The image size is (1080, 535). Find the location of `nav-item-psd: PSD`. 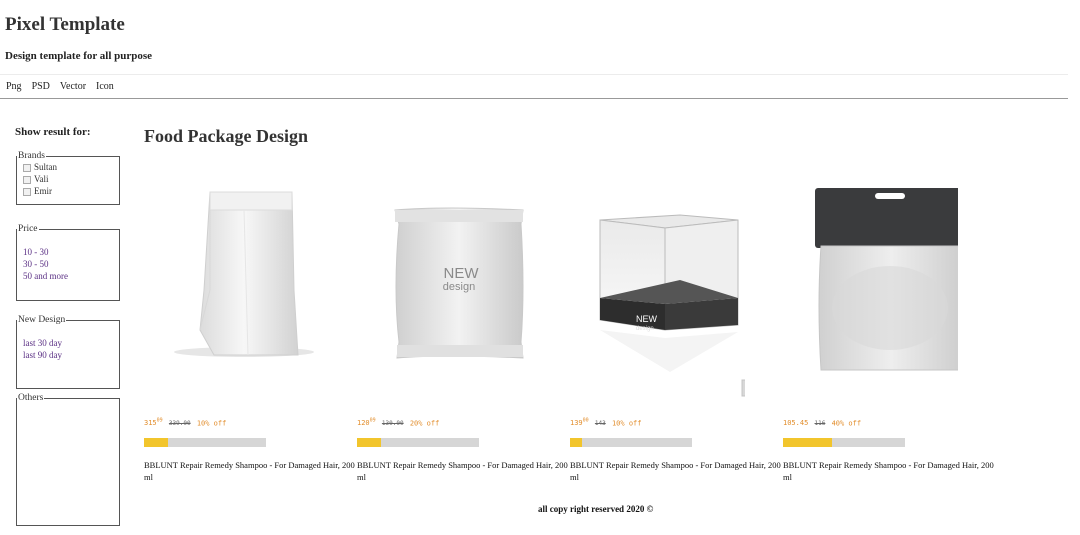

nav-item-psd: PSD is located at coordinates (41, 86).